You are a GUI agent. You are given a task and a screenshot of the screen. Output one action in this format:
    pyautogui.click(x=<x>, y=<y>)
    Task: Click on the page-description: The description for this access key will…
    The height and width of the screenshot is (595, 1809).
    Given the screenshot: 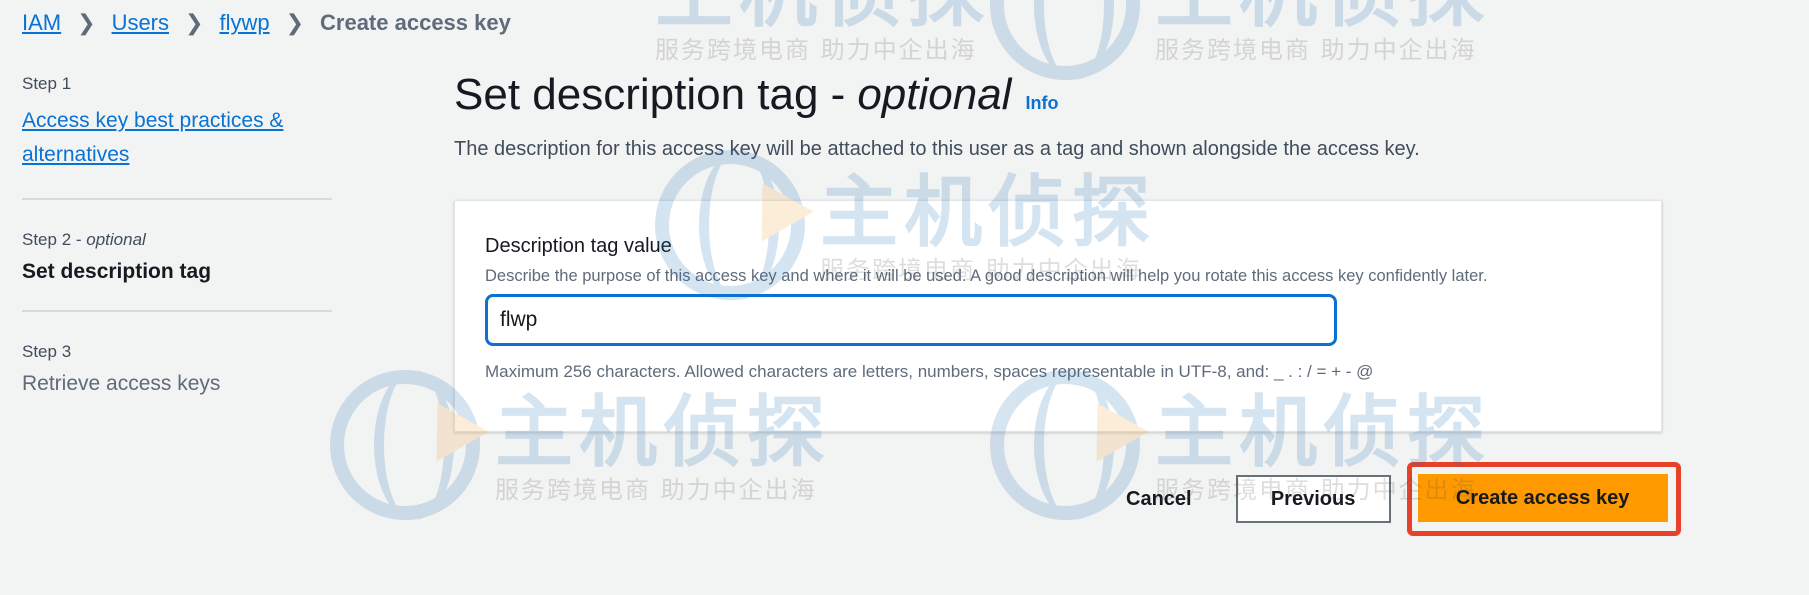 What is the action you would take?
    pyautogui.click(x=937, y=149)
    